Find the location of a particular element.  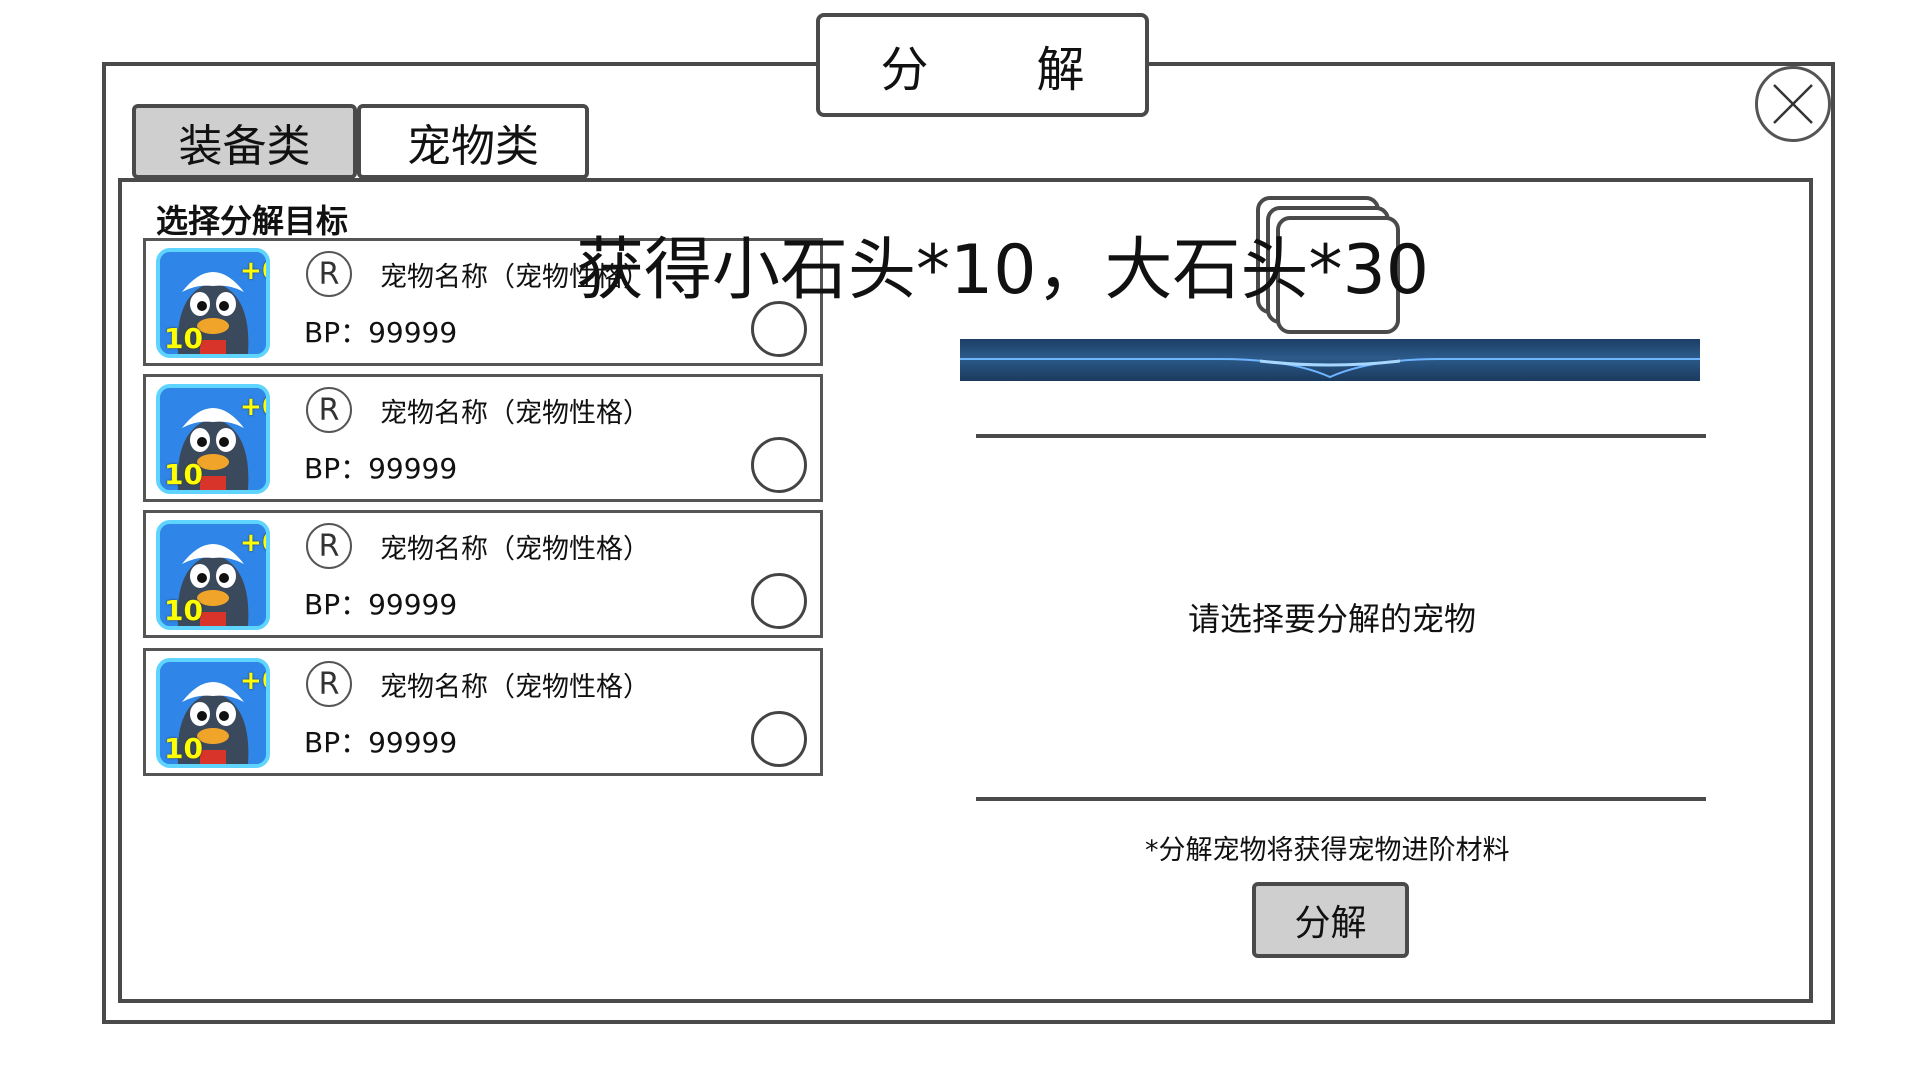

tab-pet: 宠物类 is located at coordinates (473, 141).